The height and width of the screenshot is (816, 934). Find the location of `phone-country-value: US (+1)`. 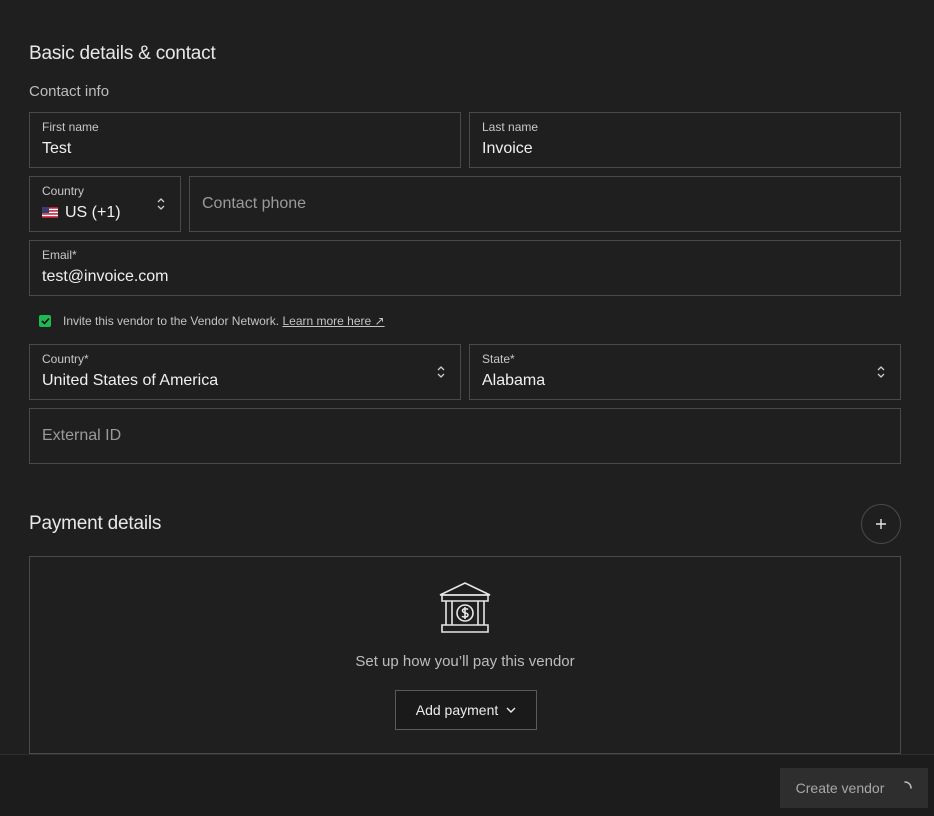

phone-country-value: US (+1) is located at coordinates (81, 213).